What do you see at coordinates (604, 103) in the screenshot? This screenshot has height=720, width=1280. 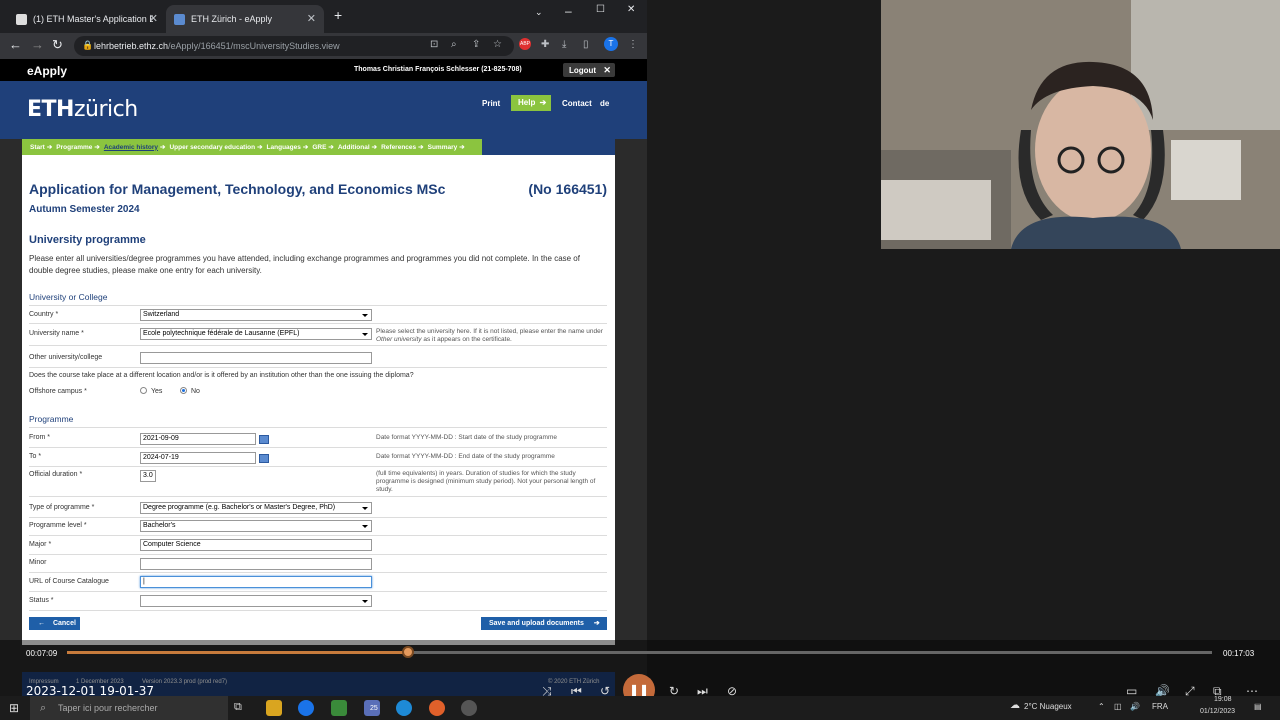 I see `language-link: de` at bounding box center [604, 103].